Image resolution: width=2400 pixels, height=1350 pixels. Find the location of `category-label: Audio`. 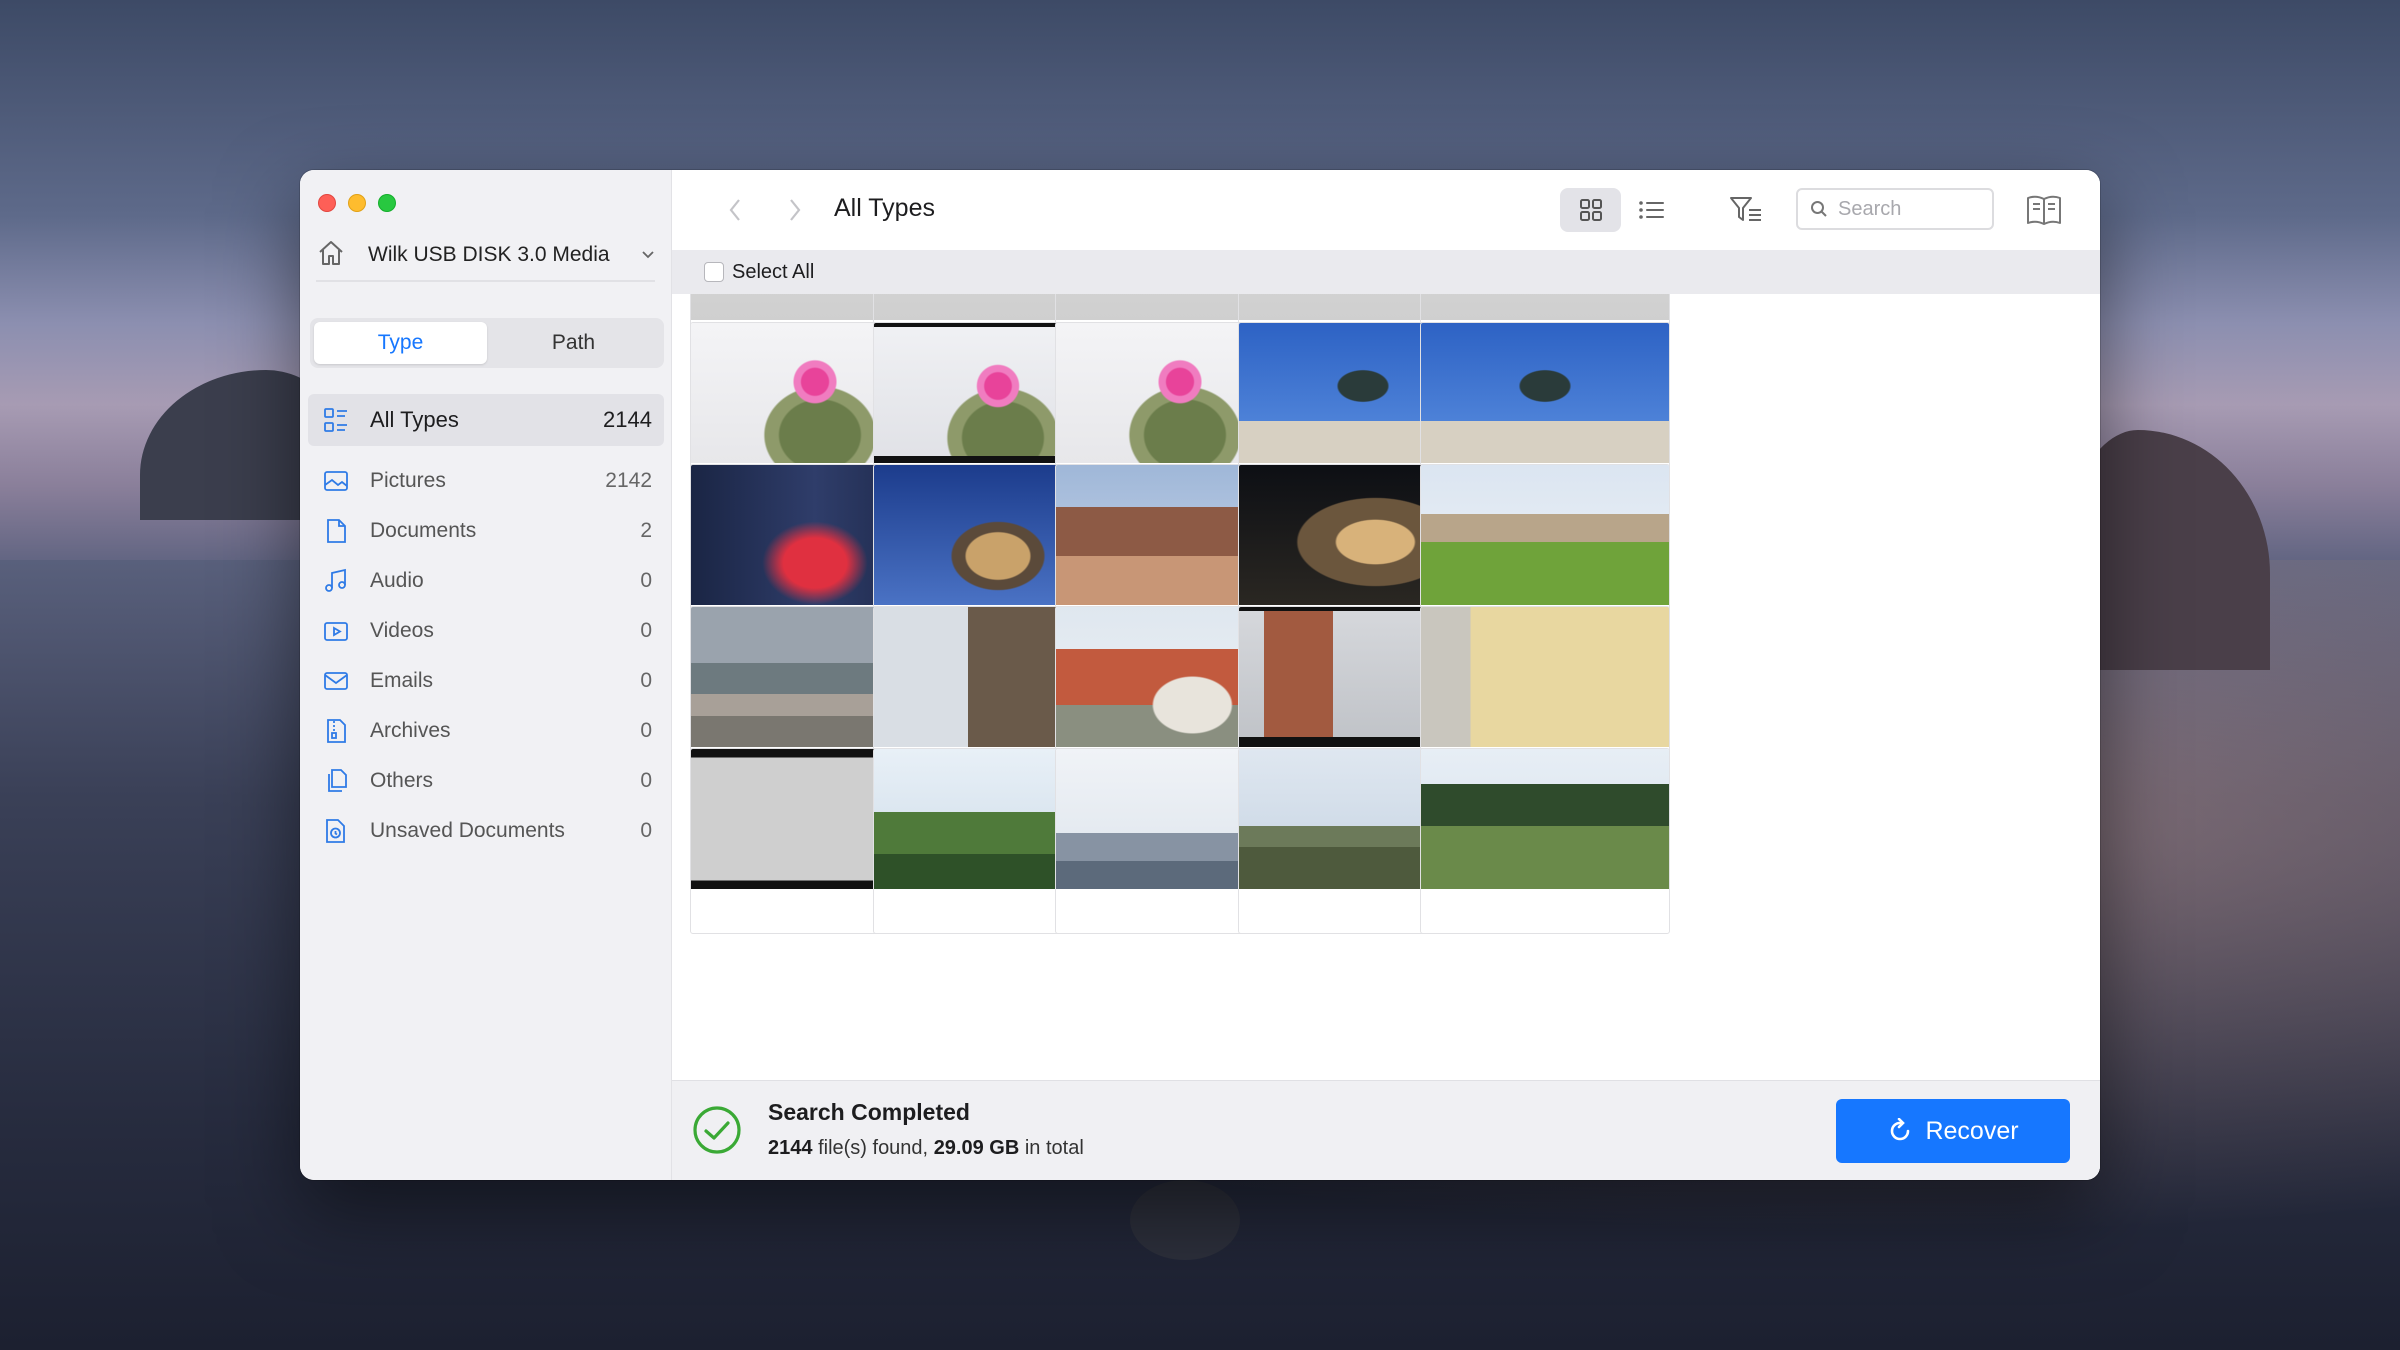

category-label: Audio is located at coordinates (397, 580).